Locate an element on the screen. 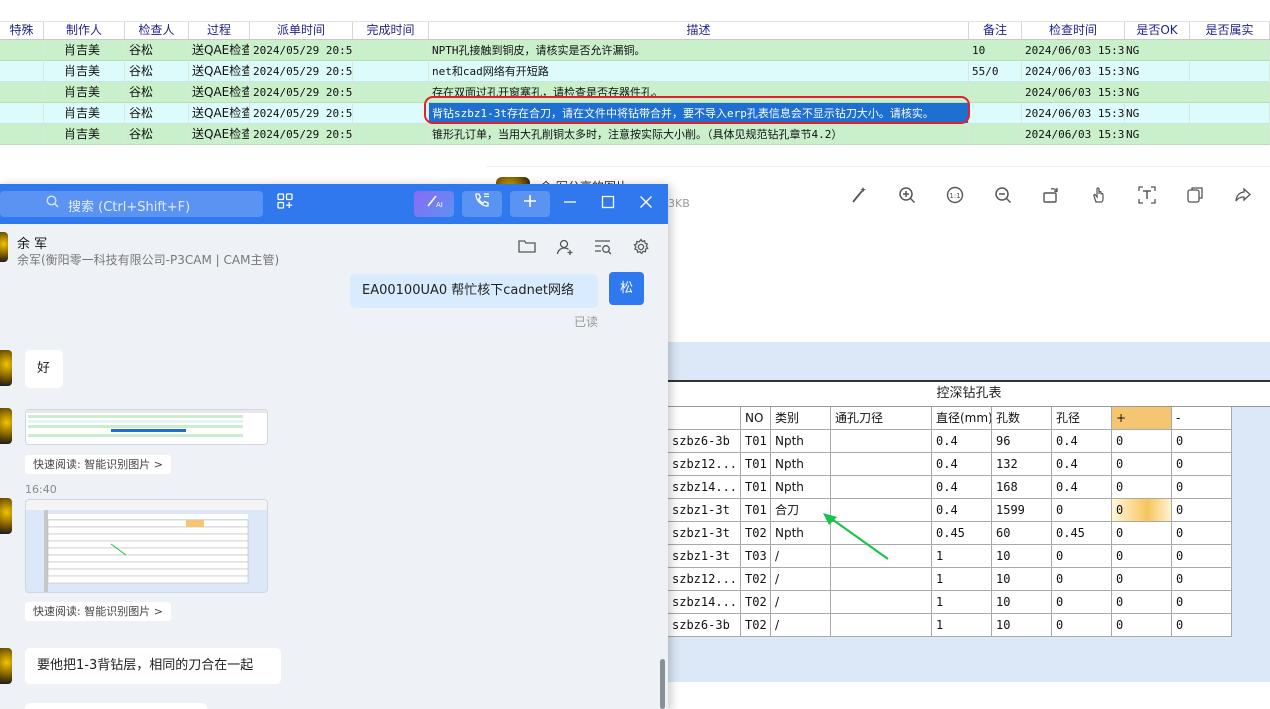 The width and height of the screenshot is (1270, 709). fit-icon: 1:1 is located at coordinates (955, 196).